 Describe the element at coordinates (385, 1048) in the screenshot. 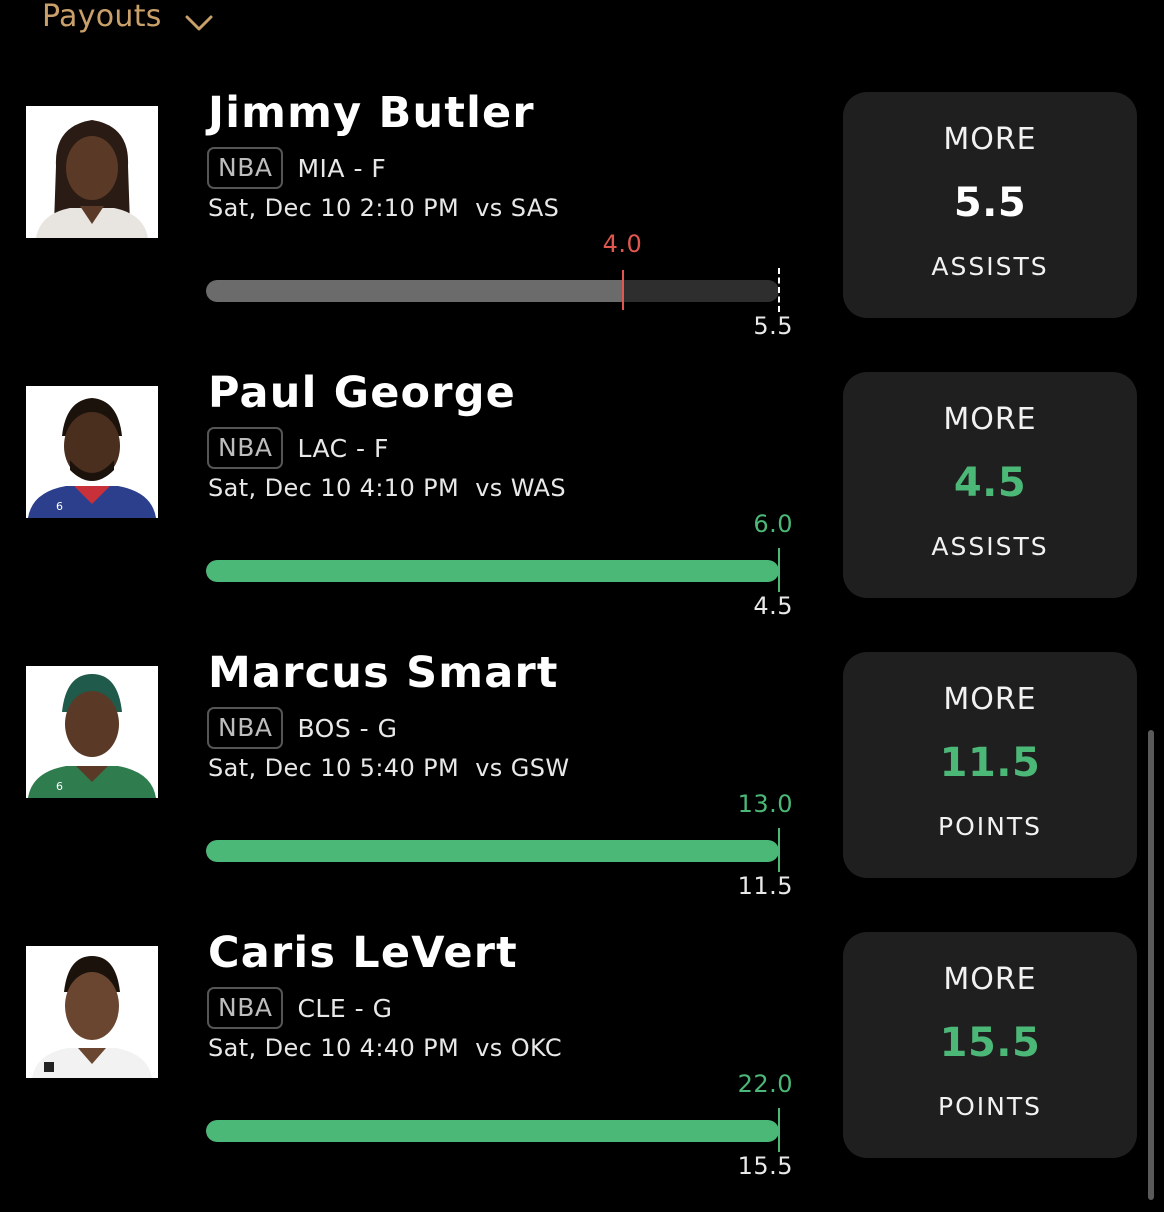

I see `game-time: Sat, Dec 10 4:40 PM vs OKC` at that location.